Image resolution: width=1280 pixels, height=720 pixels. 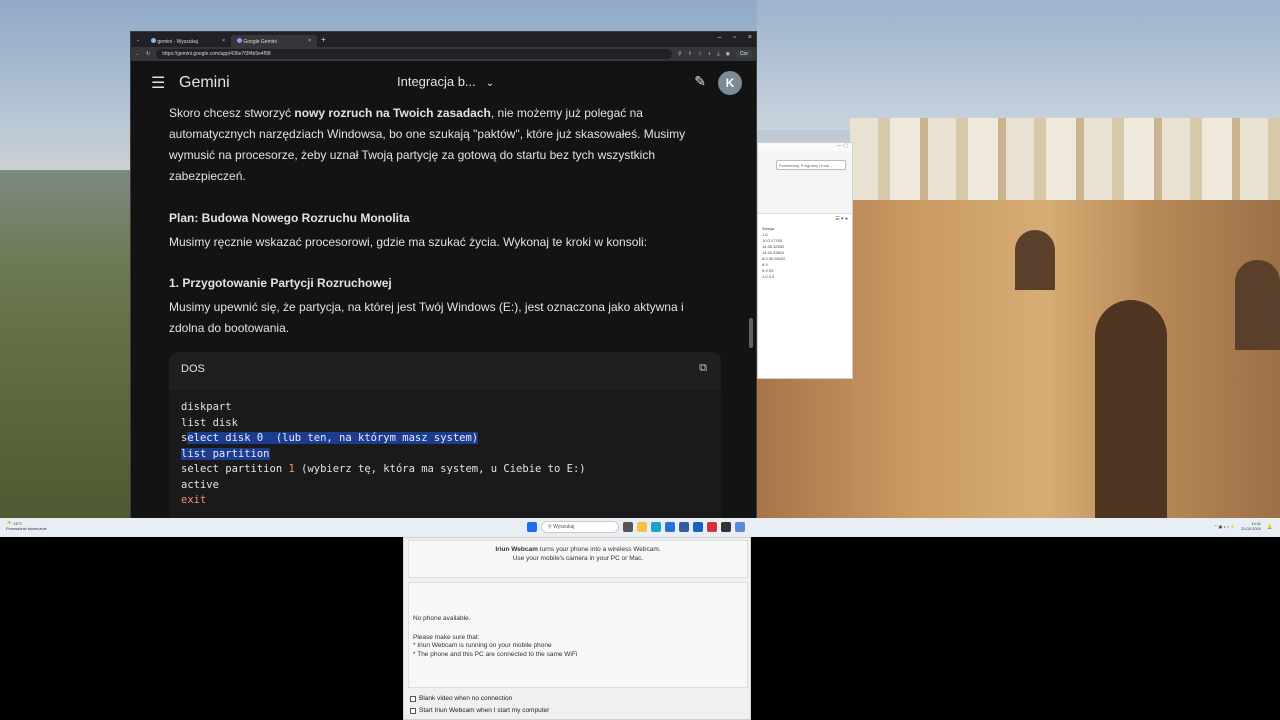 I want to click on back-icon: ←, so click(x=137, y=54).